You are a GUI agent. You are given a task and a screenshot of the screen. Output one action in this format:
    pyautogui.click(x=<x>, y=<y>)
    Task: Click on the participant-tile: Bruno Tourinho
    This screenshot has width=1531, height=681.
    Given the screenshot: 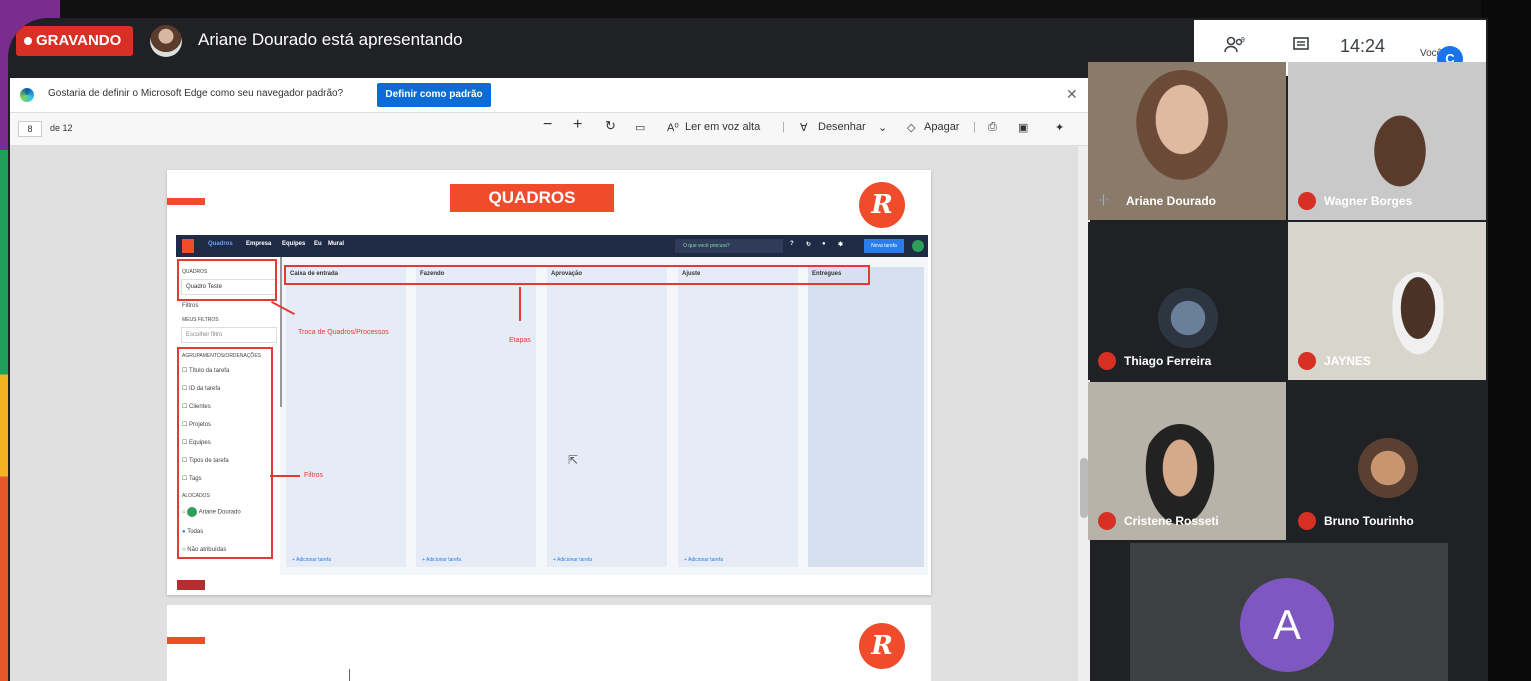 What is the action you would take?
    pyautogui.click(x=1387, y=461)
    